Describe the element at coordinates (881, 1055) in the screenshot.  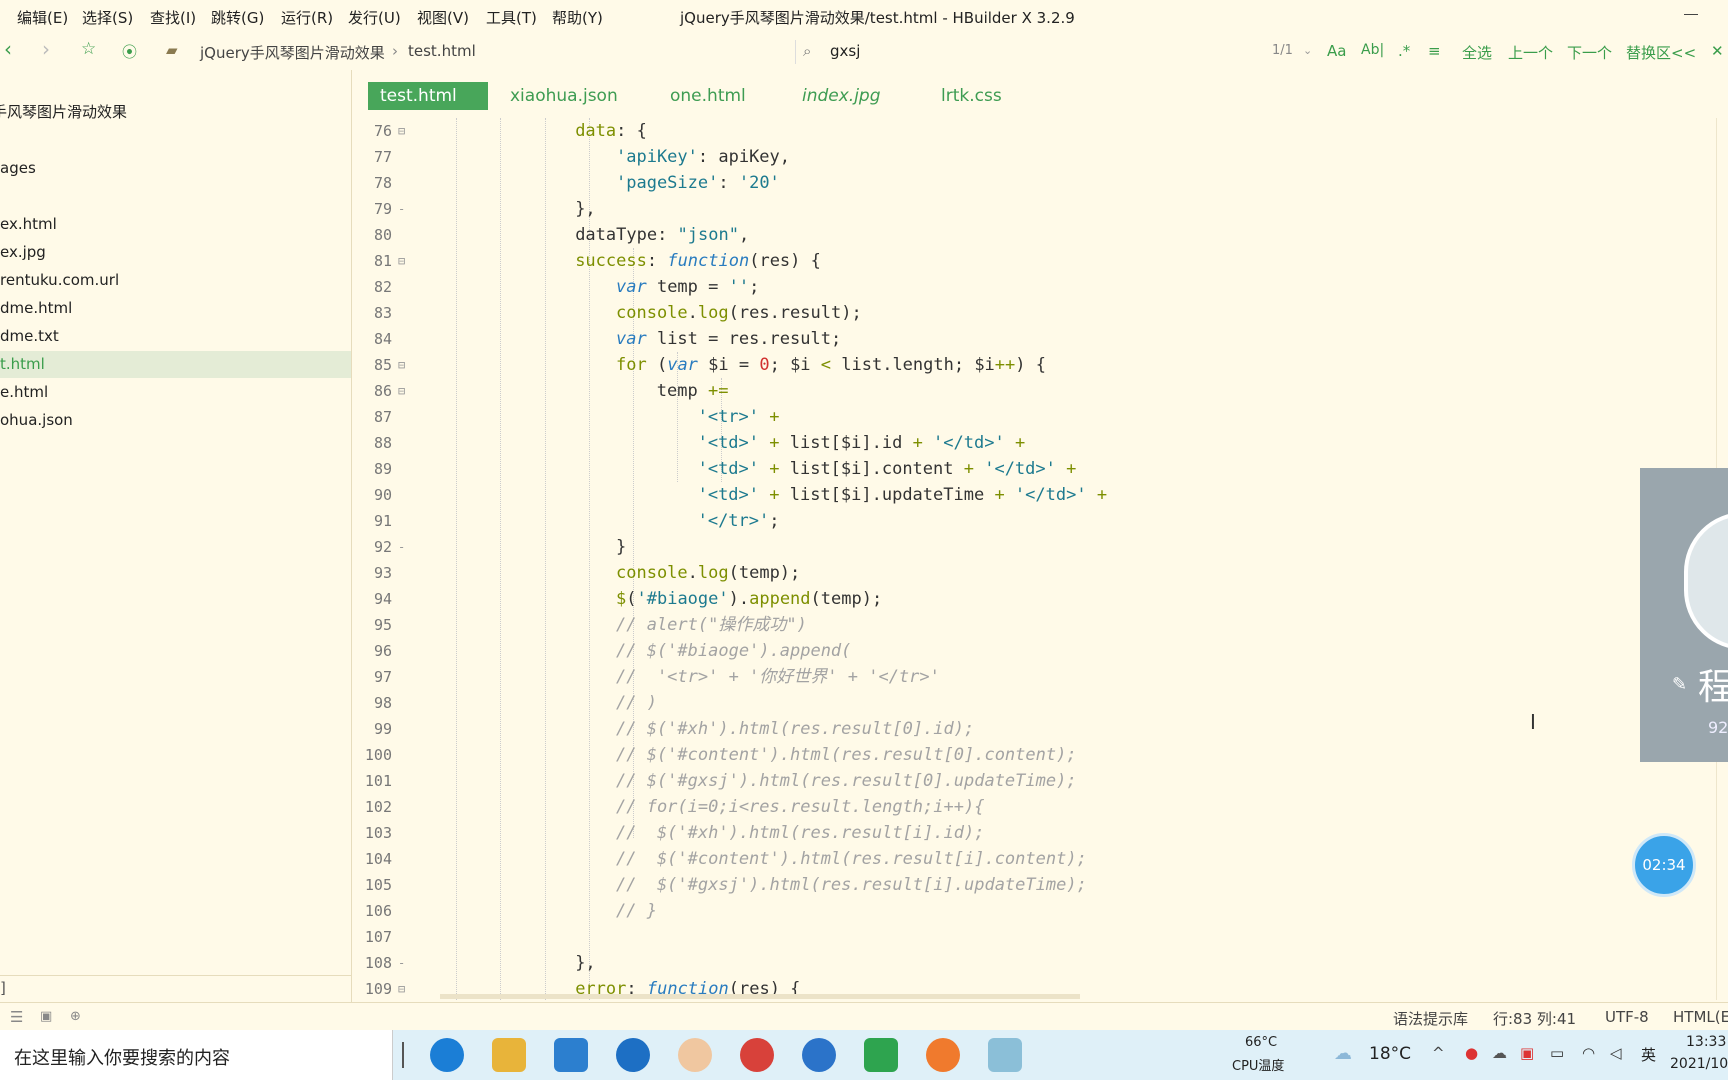
I see `hbuilder-icon` at that location.